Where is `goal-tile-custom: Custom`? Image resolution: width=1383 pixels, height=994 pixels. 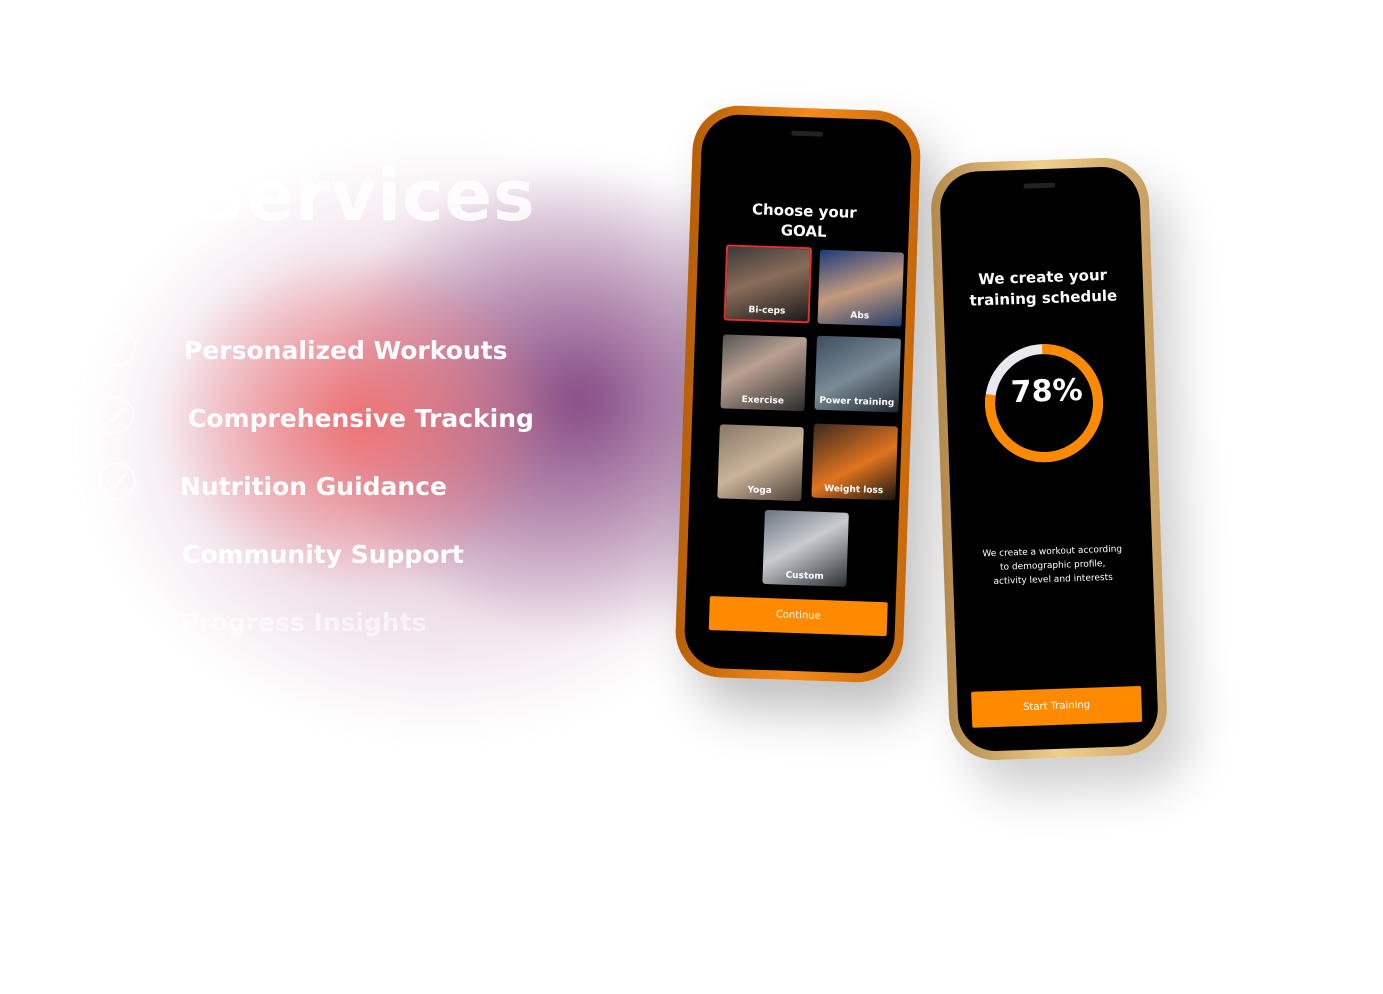 goal-tile-custom: Custom is located at coordinates (805, 548).